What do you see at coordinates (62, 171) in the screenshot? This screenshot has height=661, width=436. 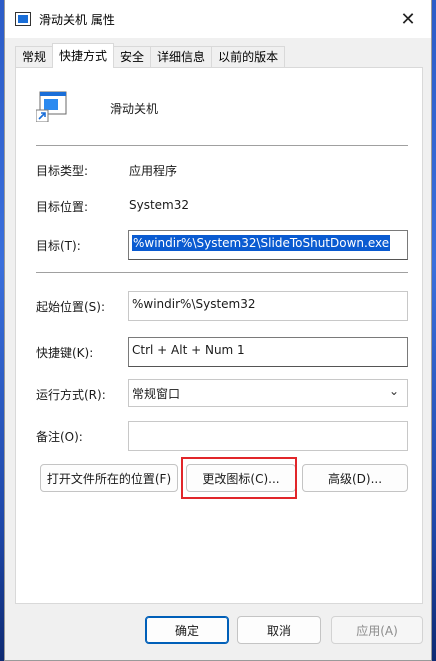 I see `target-type-label: 目标类型:` at bounding box center [62, 171].